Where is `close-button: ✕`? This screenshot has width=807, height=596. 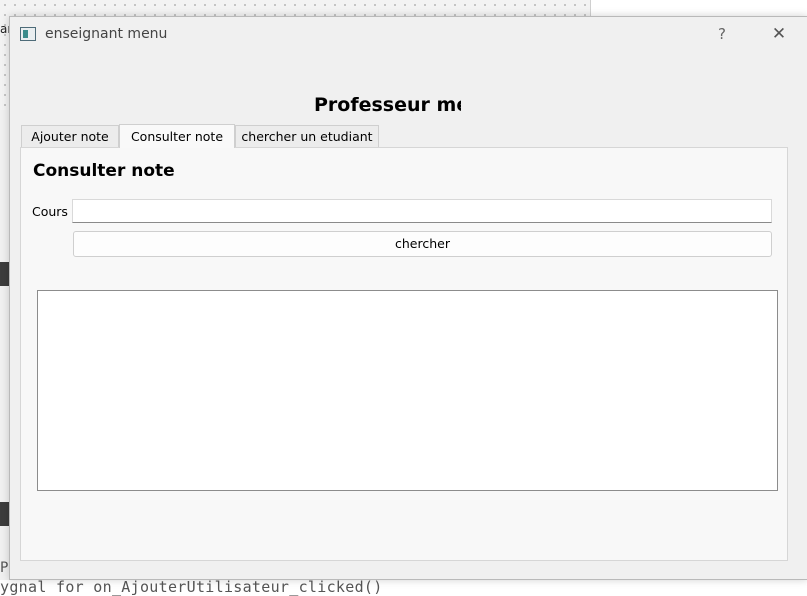
close-button: ✕ is located at coordinates (779, 34).